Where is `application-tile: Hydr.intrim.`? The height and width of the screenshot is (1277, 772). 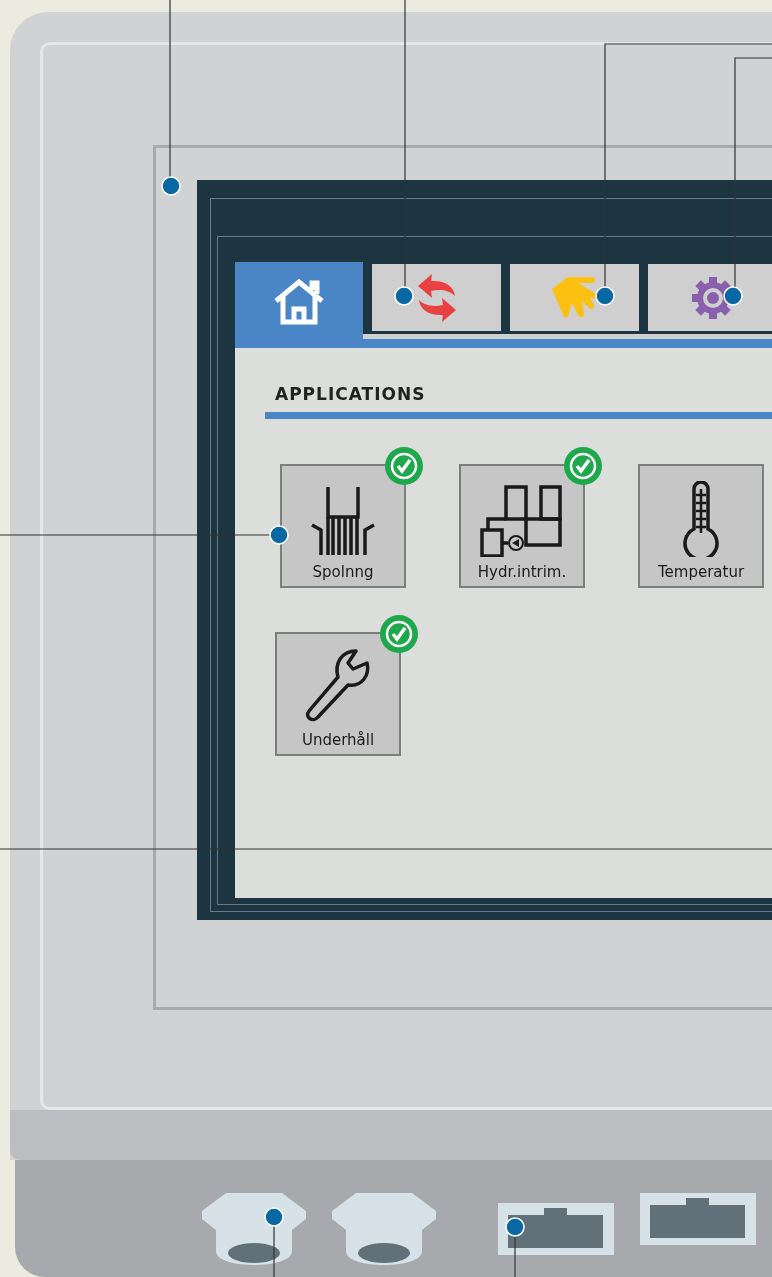 application-tile: Hydr.intrim. is located at coordinates (522, 526).